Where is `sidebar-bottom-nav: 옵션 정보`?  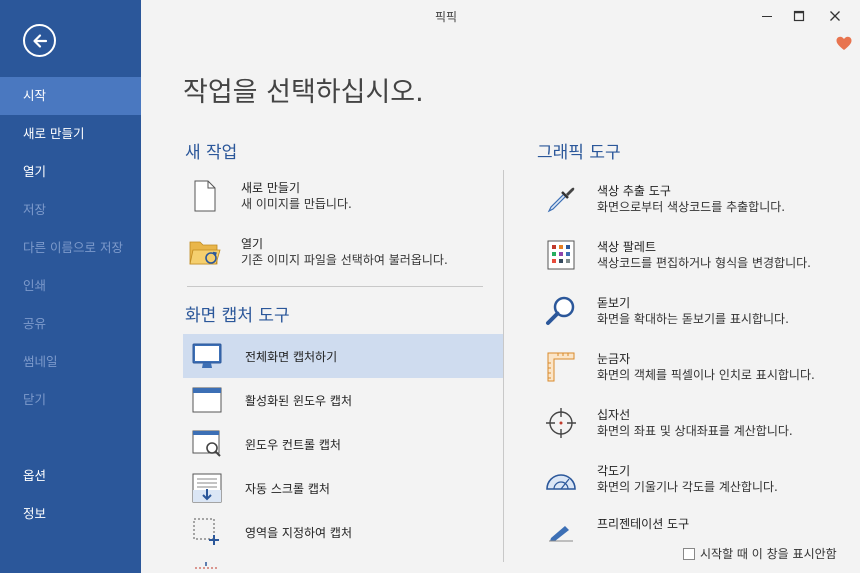
sidebar-bottom-nav: 옵션 정보 is located at coordinates (70, 495).